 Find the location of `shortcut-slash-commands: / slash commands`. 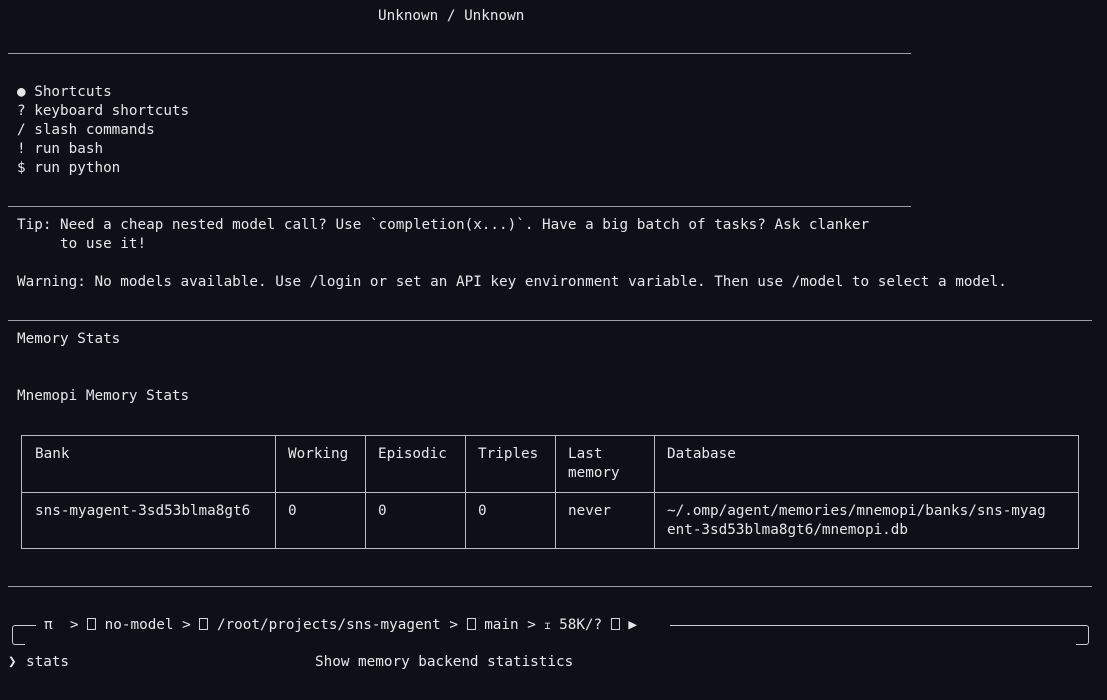

shortcut-slash-commands: / slash commands is located at coordinates (86, 130).